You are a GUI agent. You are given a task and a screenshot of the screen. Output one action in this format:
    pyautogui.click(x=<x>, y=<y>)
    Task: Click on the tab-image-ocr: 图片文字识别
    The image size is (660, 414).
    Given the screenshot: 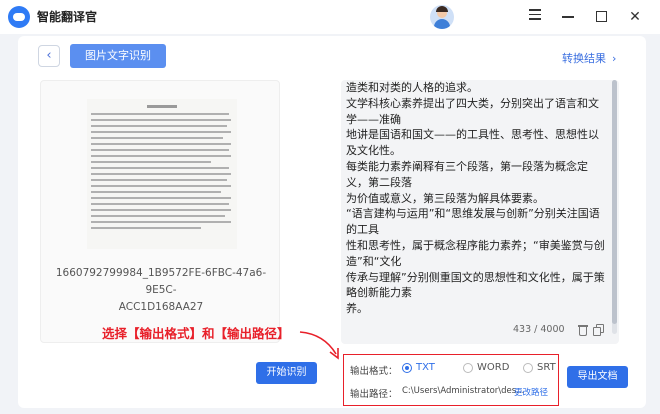 What is the action you would take?
    pyautogui.click(x=118, y=56)
    